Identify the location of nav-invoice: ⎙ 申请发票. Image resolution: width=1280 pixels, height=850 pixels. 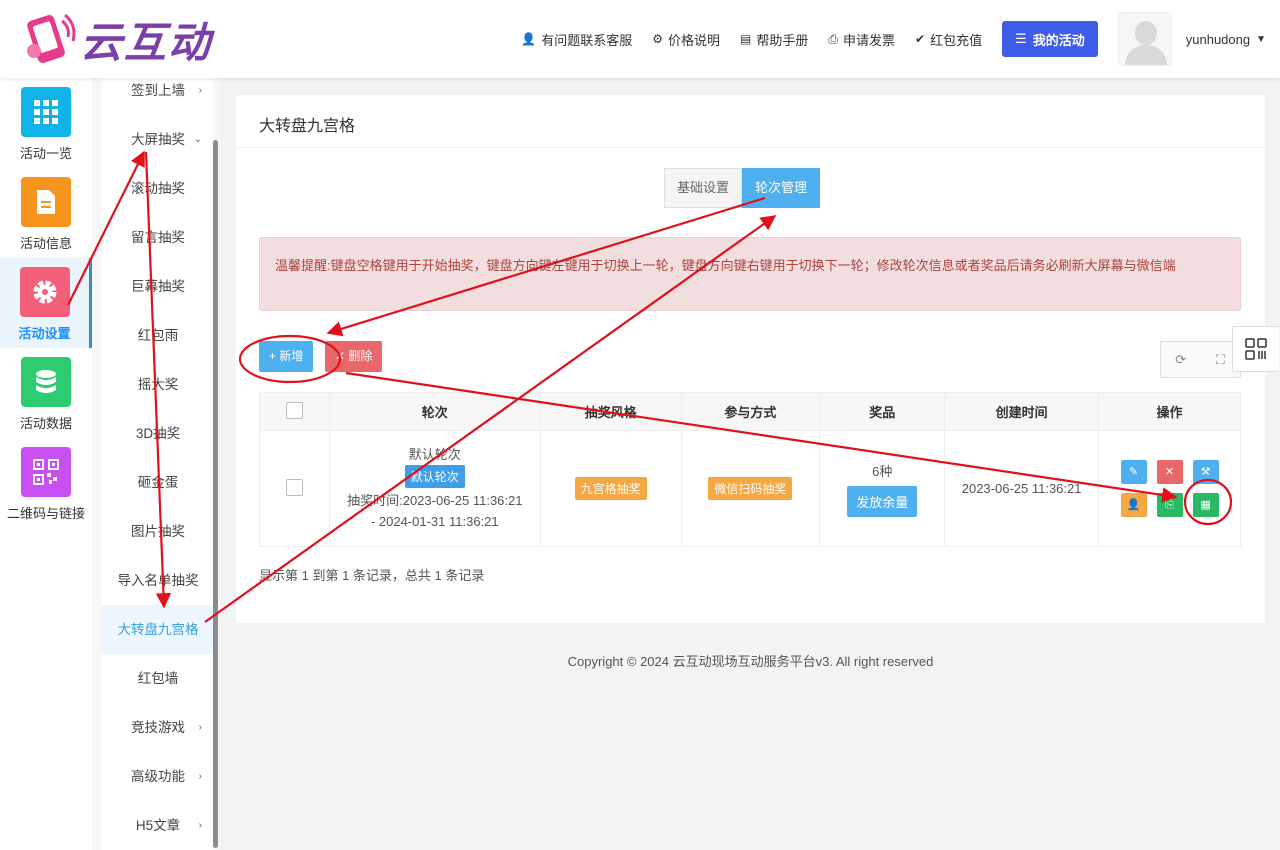
(861, 39).